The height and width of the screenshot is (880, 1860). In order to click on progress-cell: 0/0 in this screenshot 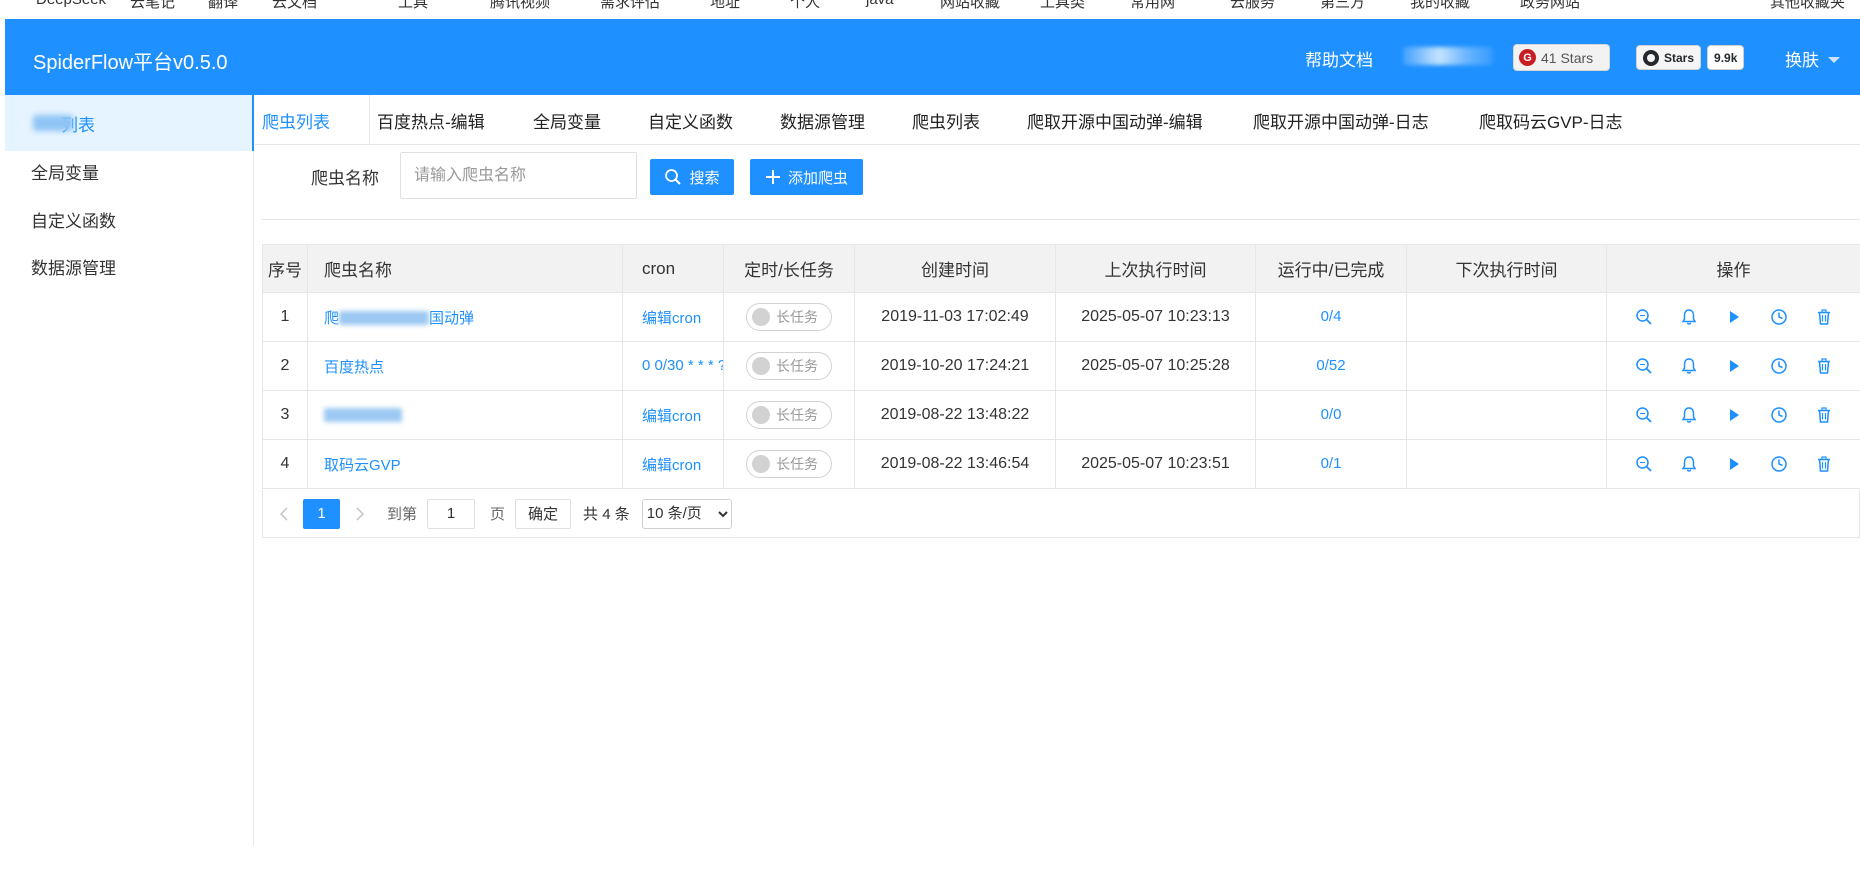, I will do `click(1331, 415)`.